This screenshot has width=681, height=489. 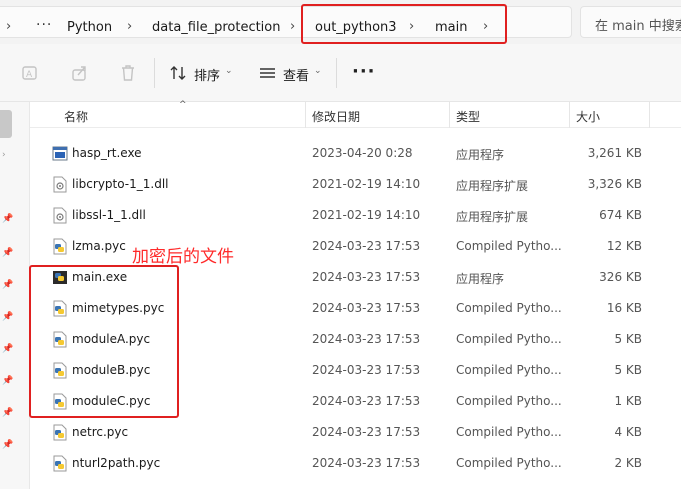 What do you see at coordinates (216, 27) in the screenshot?
I see `breadcrumb-segment-data-file-protection: data_file_protection` at bounding box center [216, 27].